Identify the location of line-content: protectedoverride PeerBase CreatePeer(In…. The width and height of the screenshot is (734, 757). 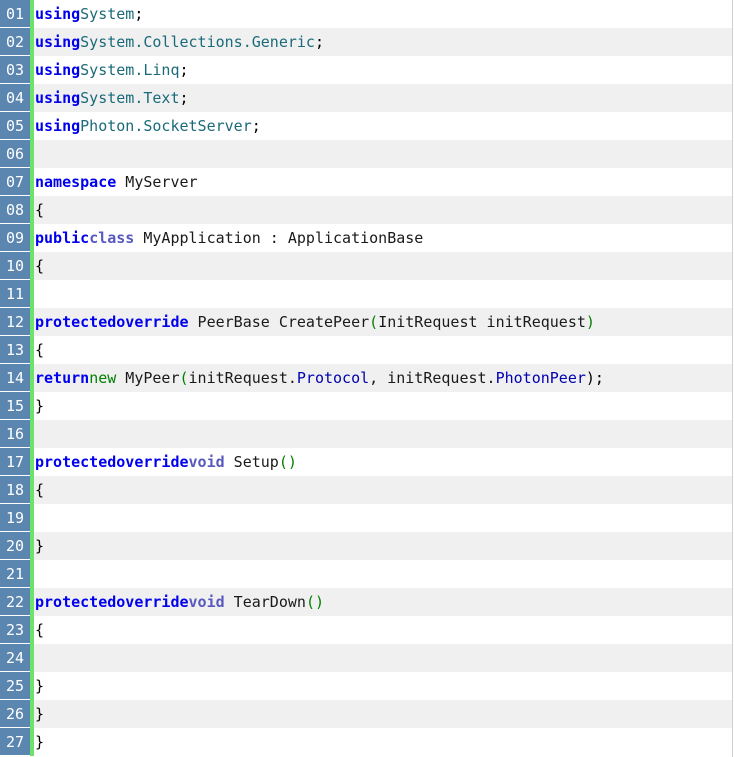
(383, 322).